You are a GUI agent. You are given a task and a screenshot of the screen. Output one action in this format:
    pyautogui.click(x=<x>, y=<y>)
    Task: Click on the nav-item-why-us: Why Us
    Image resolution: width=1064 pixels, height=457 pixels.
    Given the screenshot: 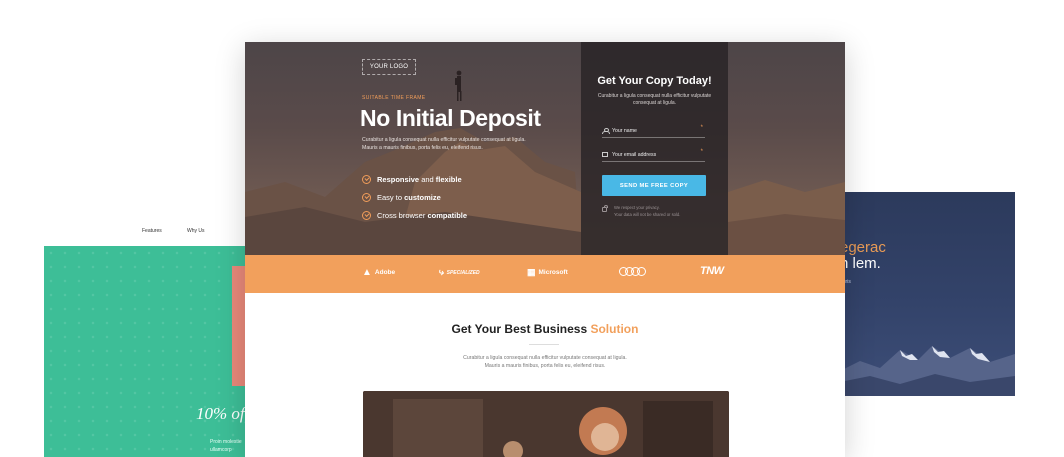 What is the action you would take?
    pyautogui.click(x=196, y=231)
    